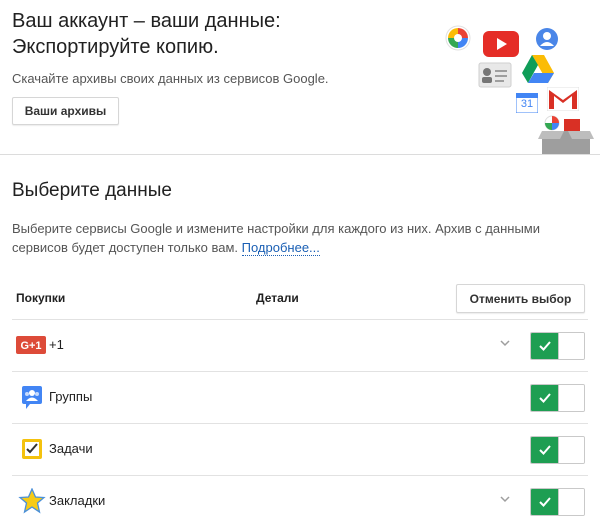  What do you see at coordinates (71, 396) in the screenshot?
I see `service-label: Группы` at bounding box center [71, 396].